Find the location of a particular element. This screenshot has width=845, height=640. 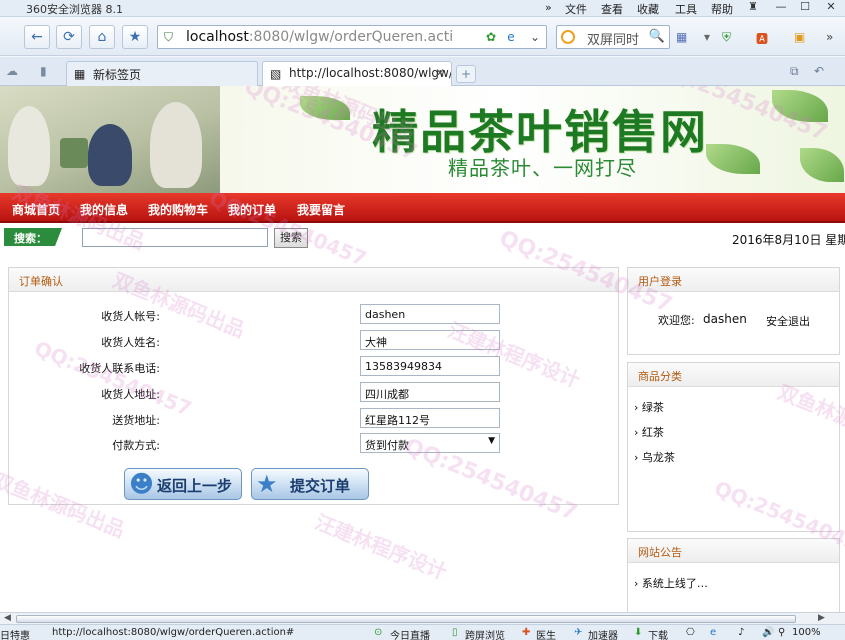

phone-field: 13583949834 is located at coordinates (430, 366).